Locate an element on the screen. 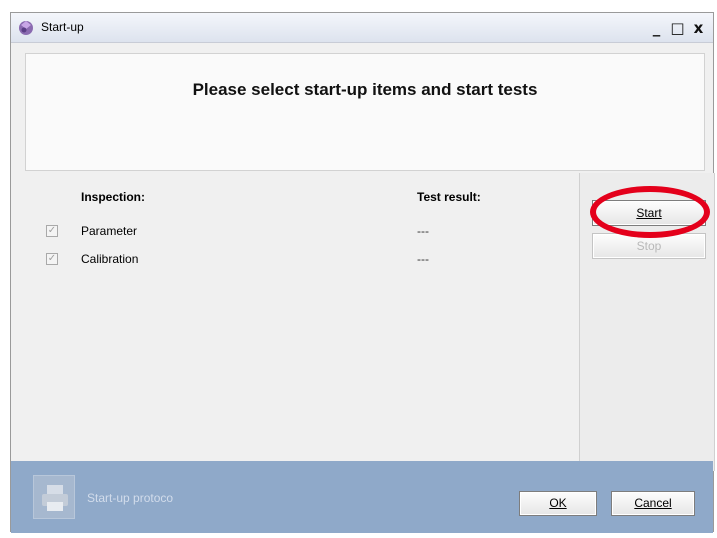 The width and height of the screenshot is (717, 538). cancel-button: Cancel is located at coordinates (653, 503).